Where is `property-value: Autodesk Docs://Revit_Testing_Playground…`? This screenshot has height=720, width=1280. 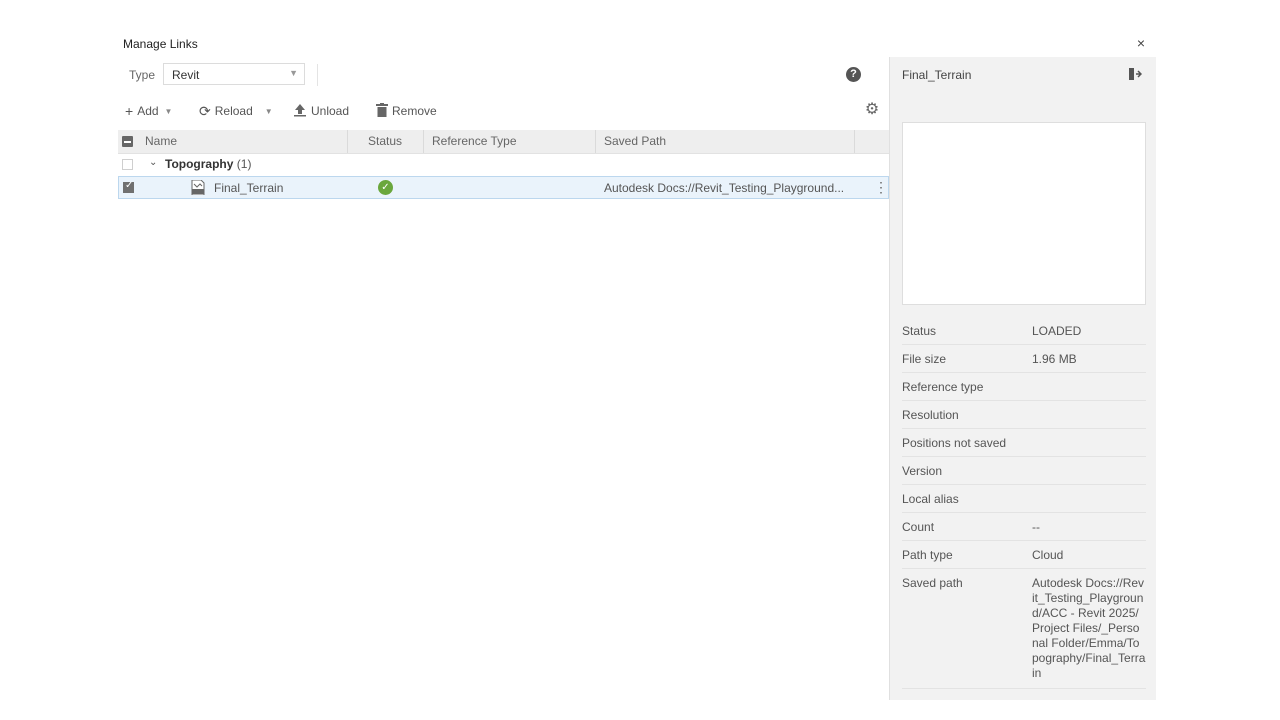 property-value: Autodesk Docs://Revit_Testing_Playground… is located at coordinates (1089, 628).